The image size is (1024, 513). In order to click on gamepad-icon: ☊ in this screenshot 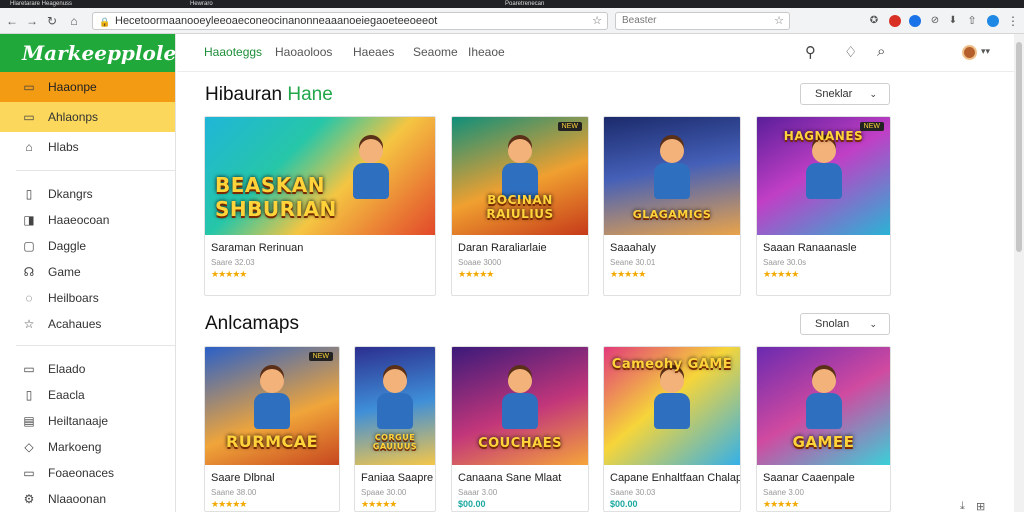, I will do `click(29, 272)`.